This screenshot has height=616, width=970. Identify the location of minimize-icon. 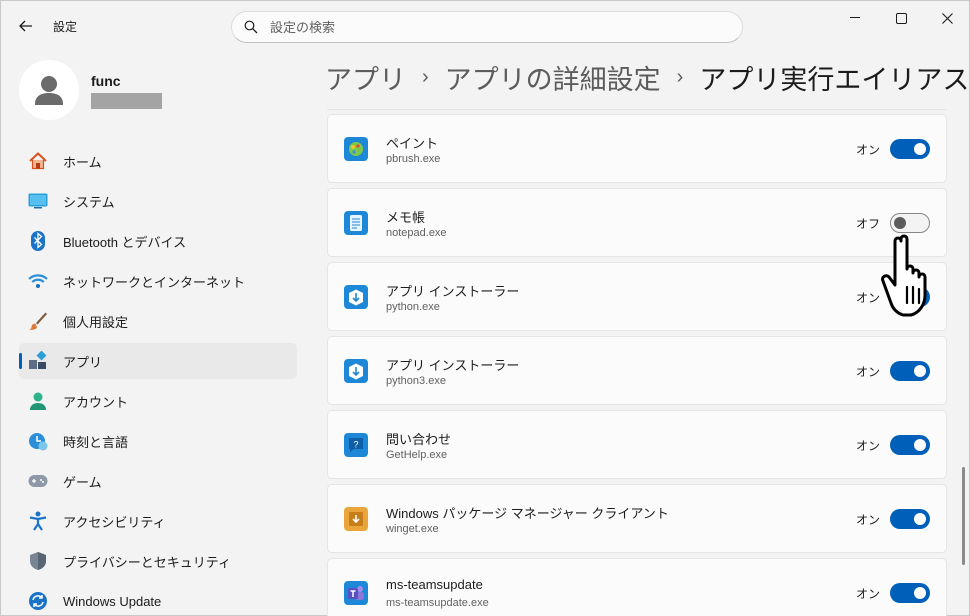
(855, 17).